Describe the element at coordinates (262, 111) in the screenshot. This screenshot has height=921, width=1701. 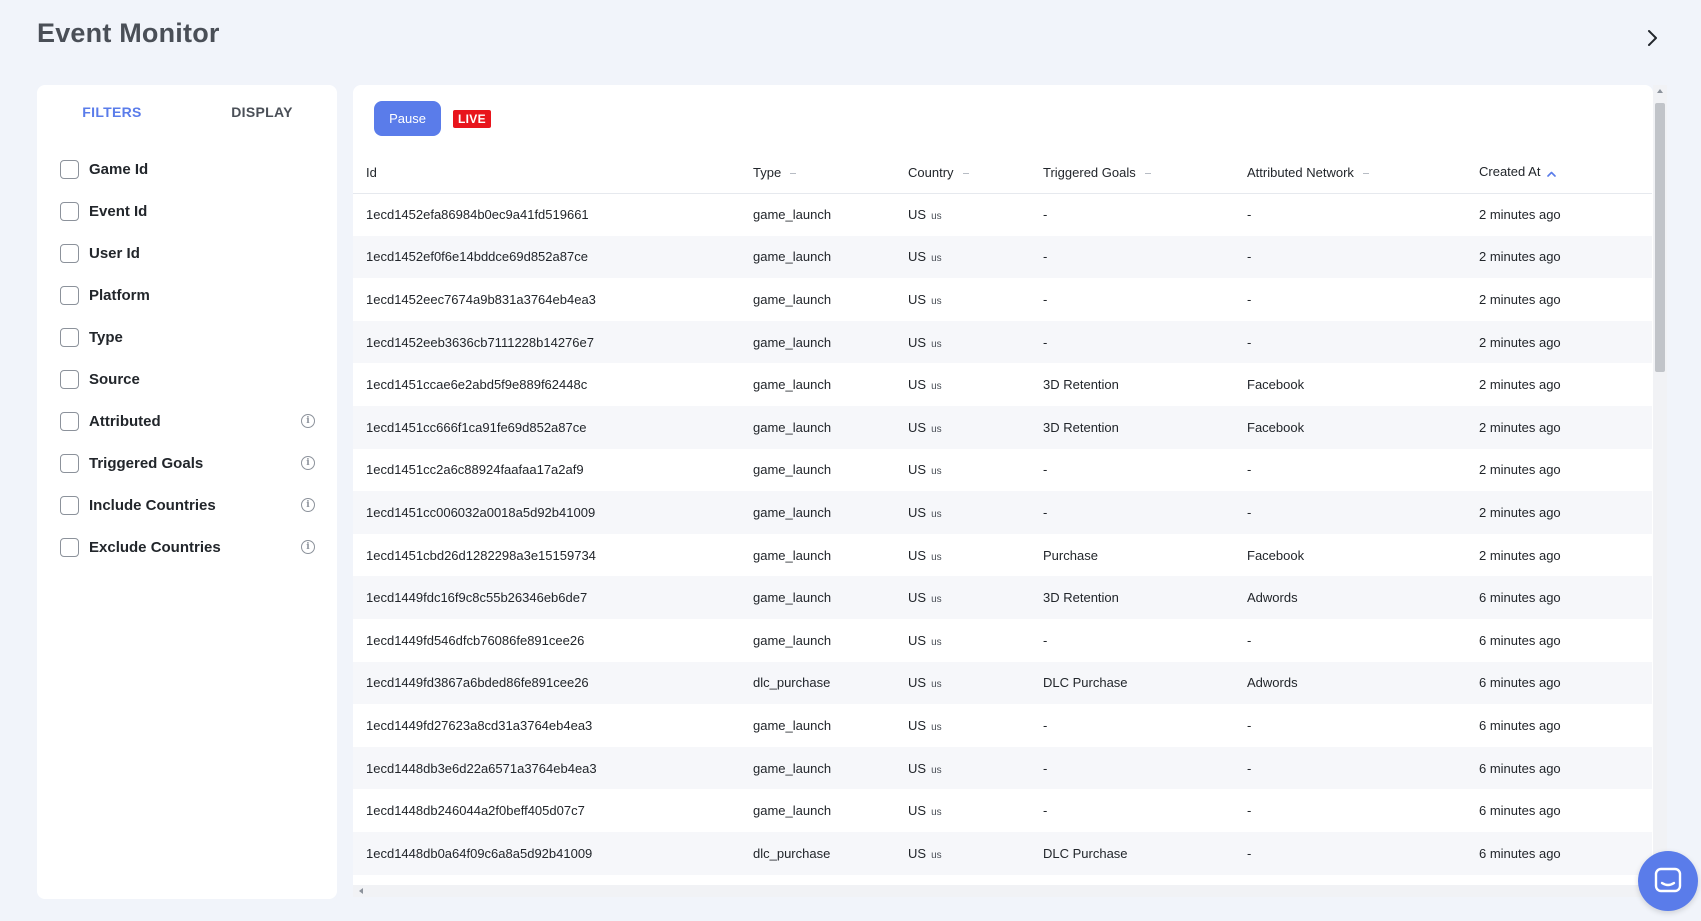
I see `tab-display: DISPLAY` at that location.